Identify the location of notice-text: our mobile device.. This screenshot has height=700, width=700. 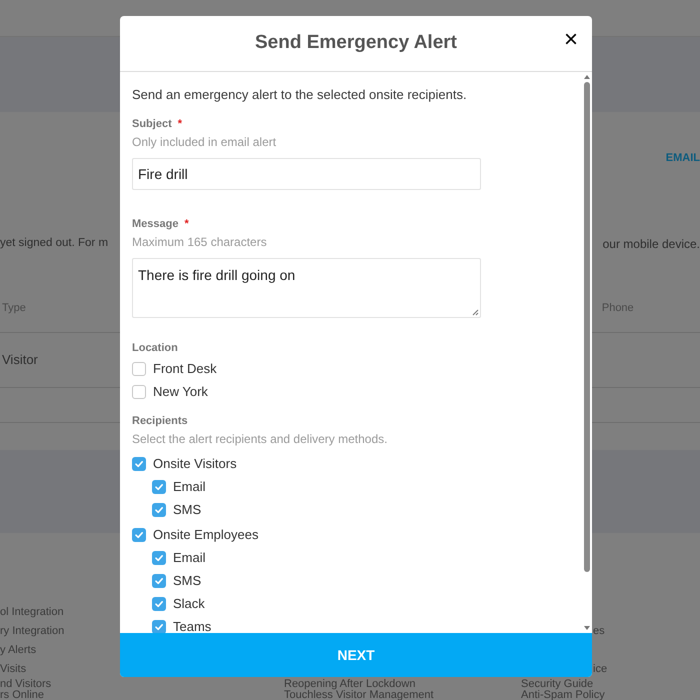
(651, 244).